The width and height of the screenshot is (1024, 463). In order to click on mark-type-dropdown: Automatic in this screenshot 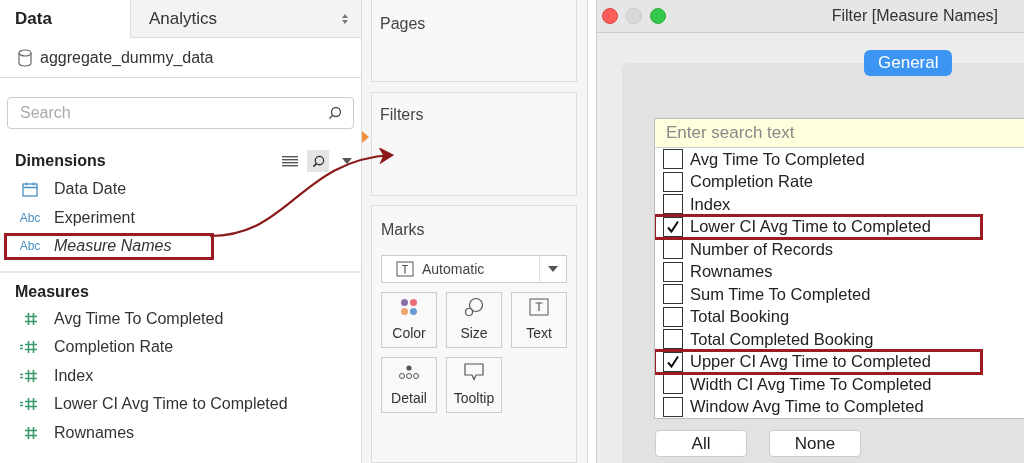, I will do `click(474, 269)`.